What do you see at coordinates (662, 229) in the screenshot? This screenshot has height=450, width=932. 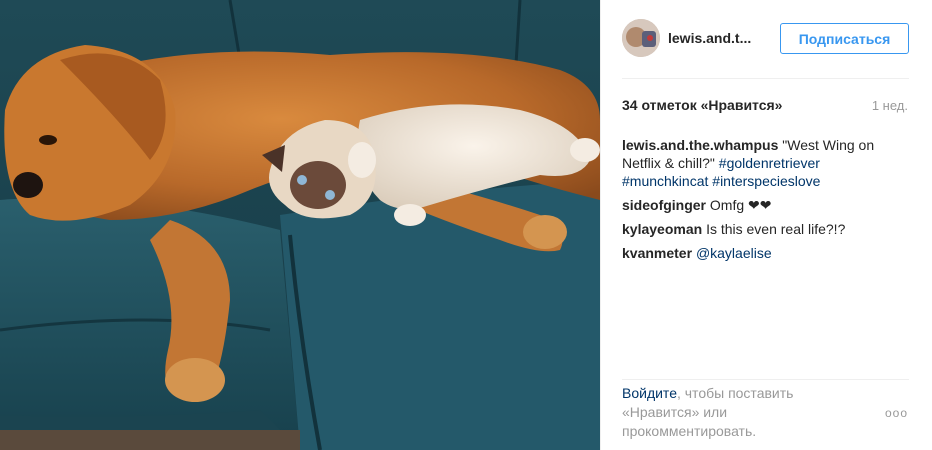 I see `comment-author: kylayeoman` at bounding box center [662, 229].